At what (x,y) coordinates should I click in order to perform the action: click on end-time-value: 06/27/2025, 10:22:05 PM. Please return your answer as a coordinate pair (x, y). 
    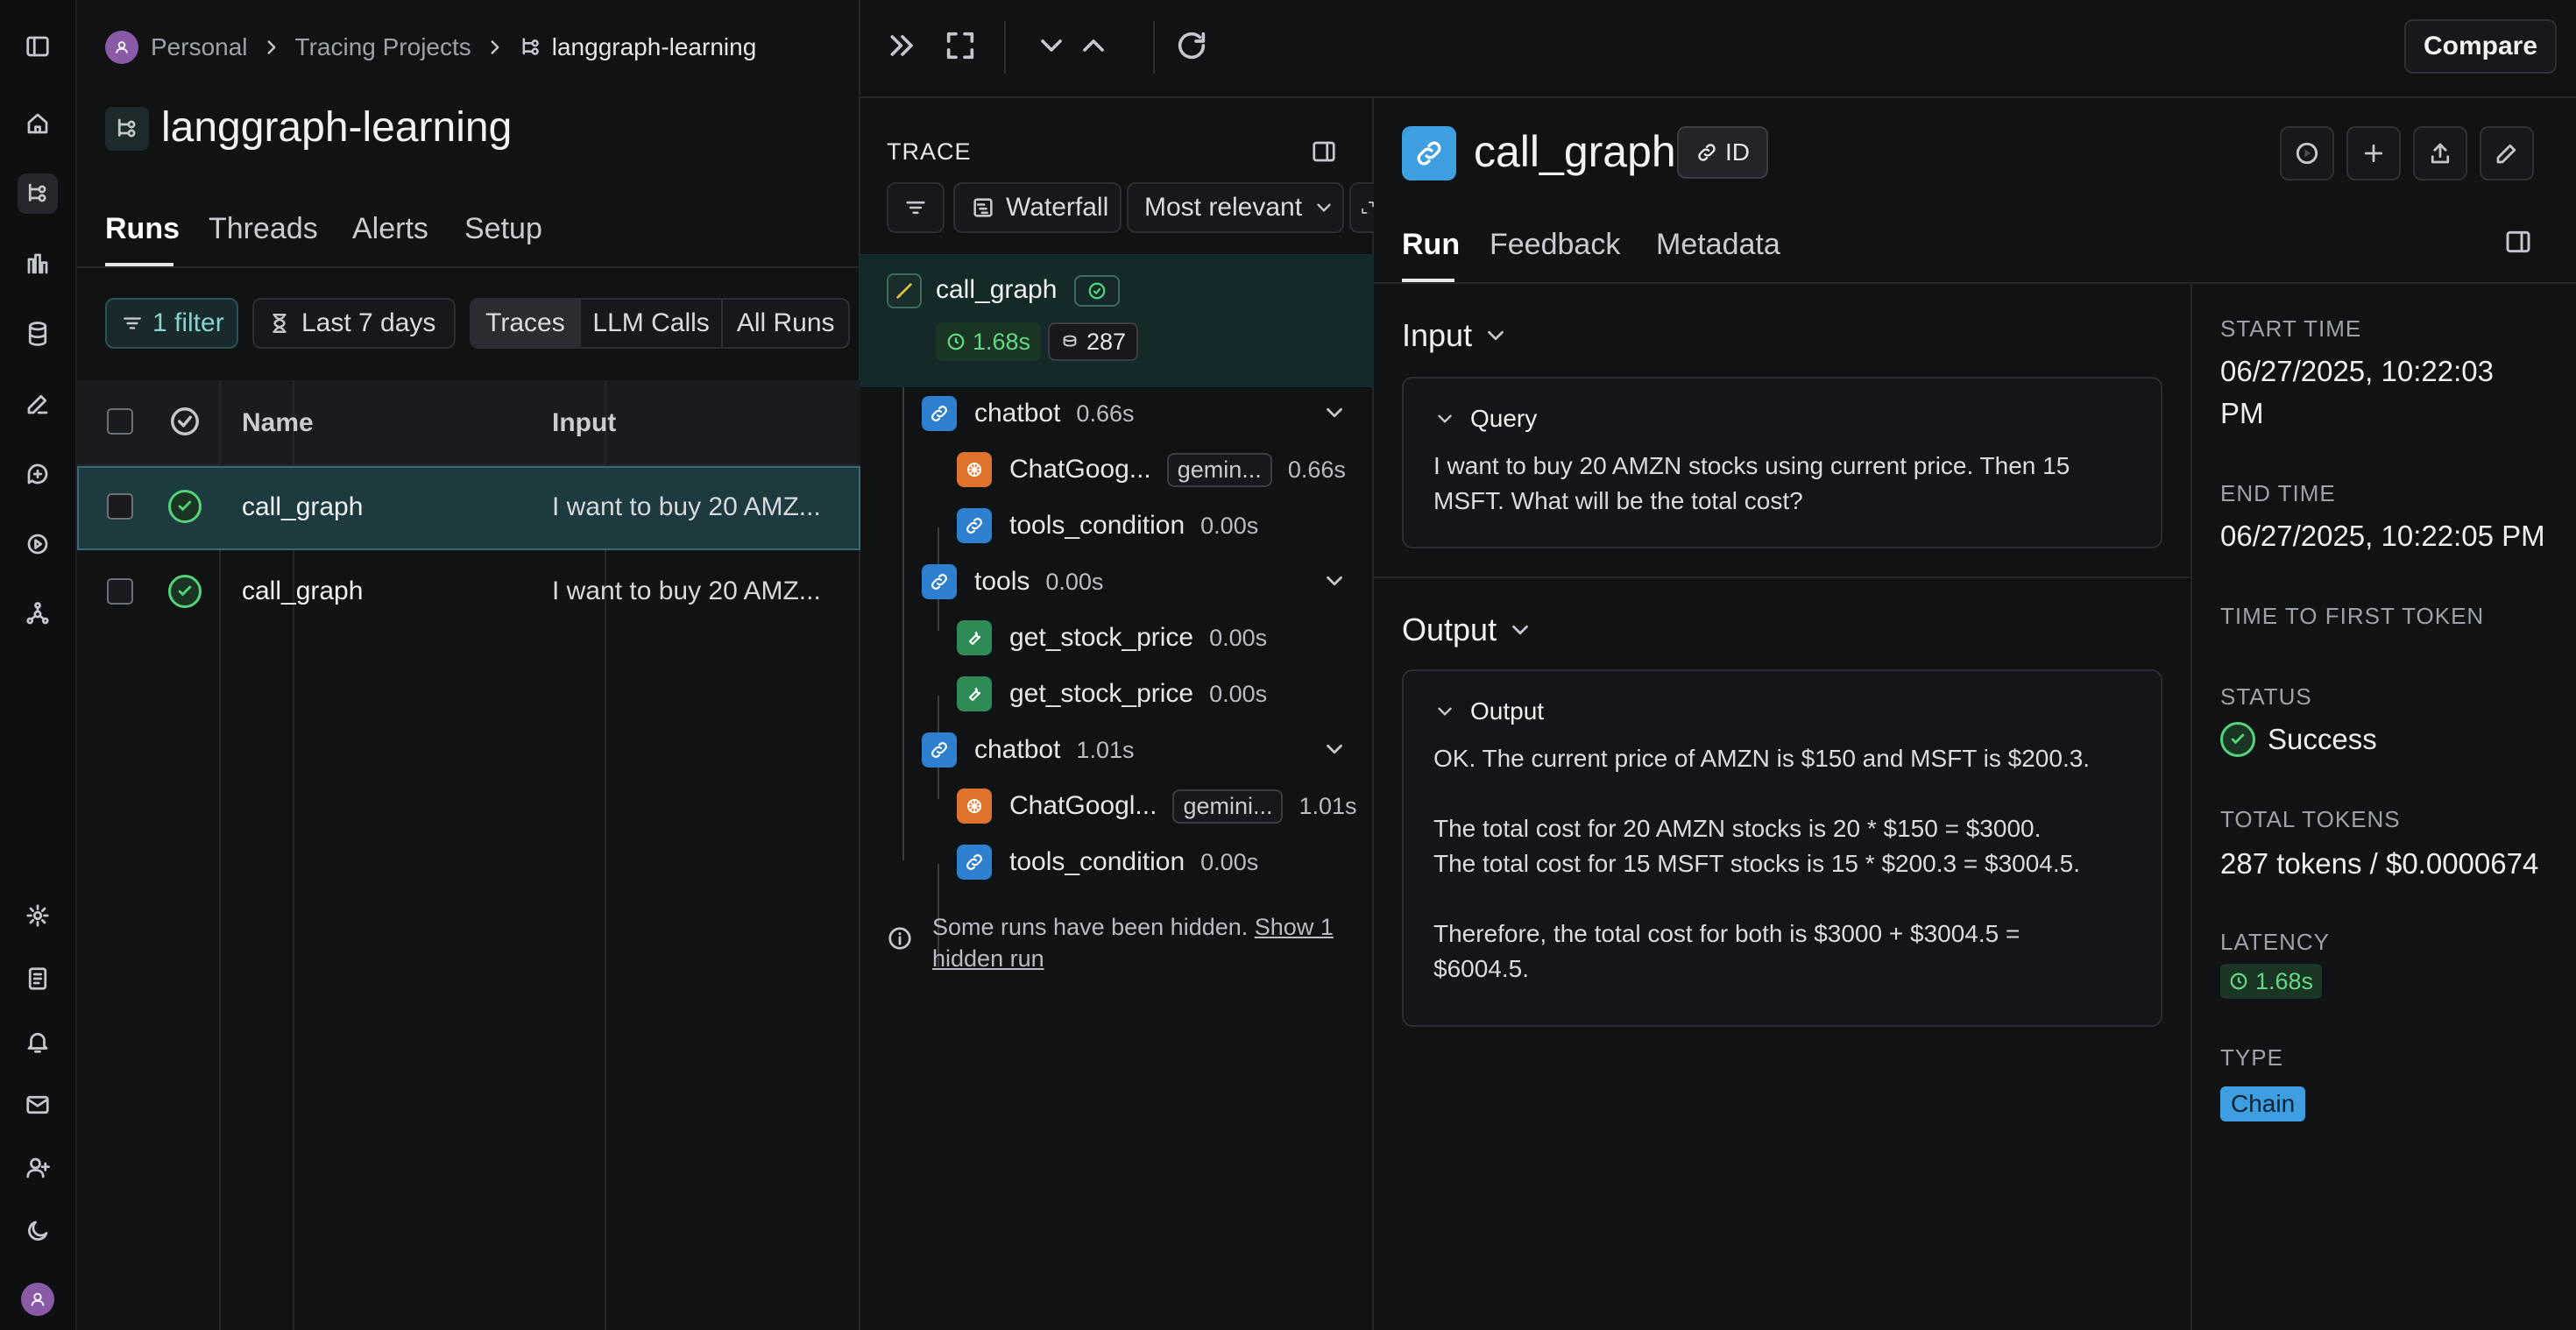
    Looking at the image, I should click on (2382, 536).